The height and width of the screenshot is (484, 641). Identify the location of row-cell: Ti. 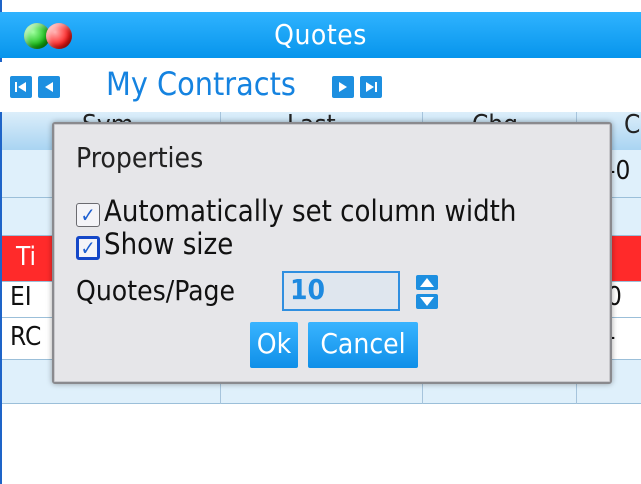
(26, 257).